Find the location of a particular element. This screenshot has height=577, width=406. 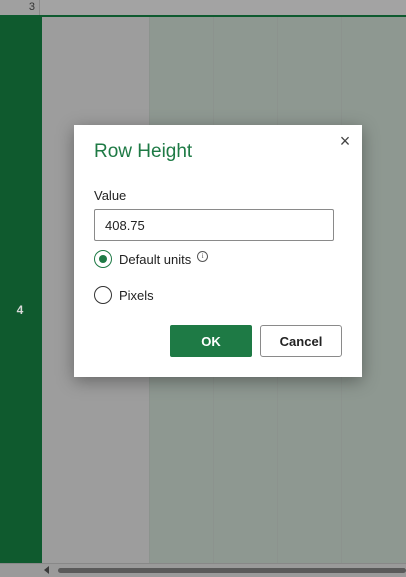

selection-border is located at coordinates (41, 290).